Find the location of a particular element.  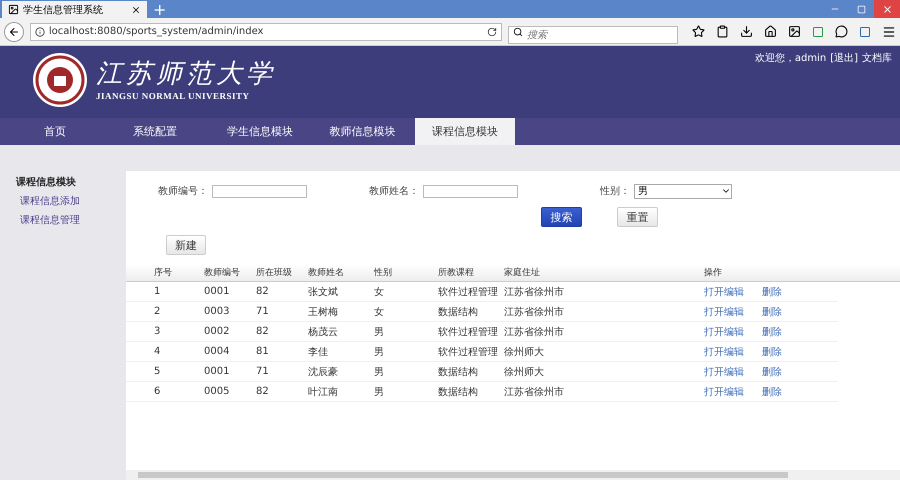

university-name: 江苏师范大学 is located at coordinates (186, 74).